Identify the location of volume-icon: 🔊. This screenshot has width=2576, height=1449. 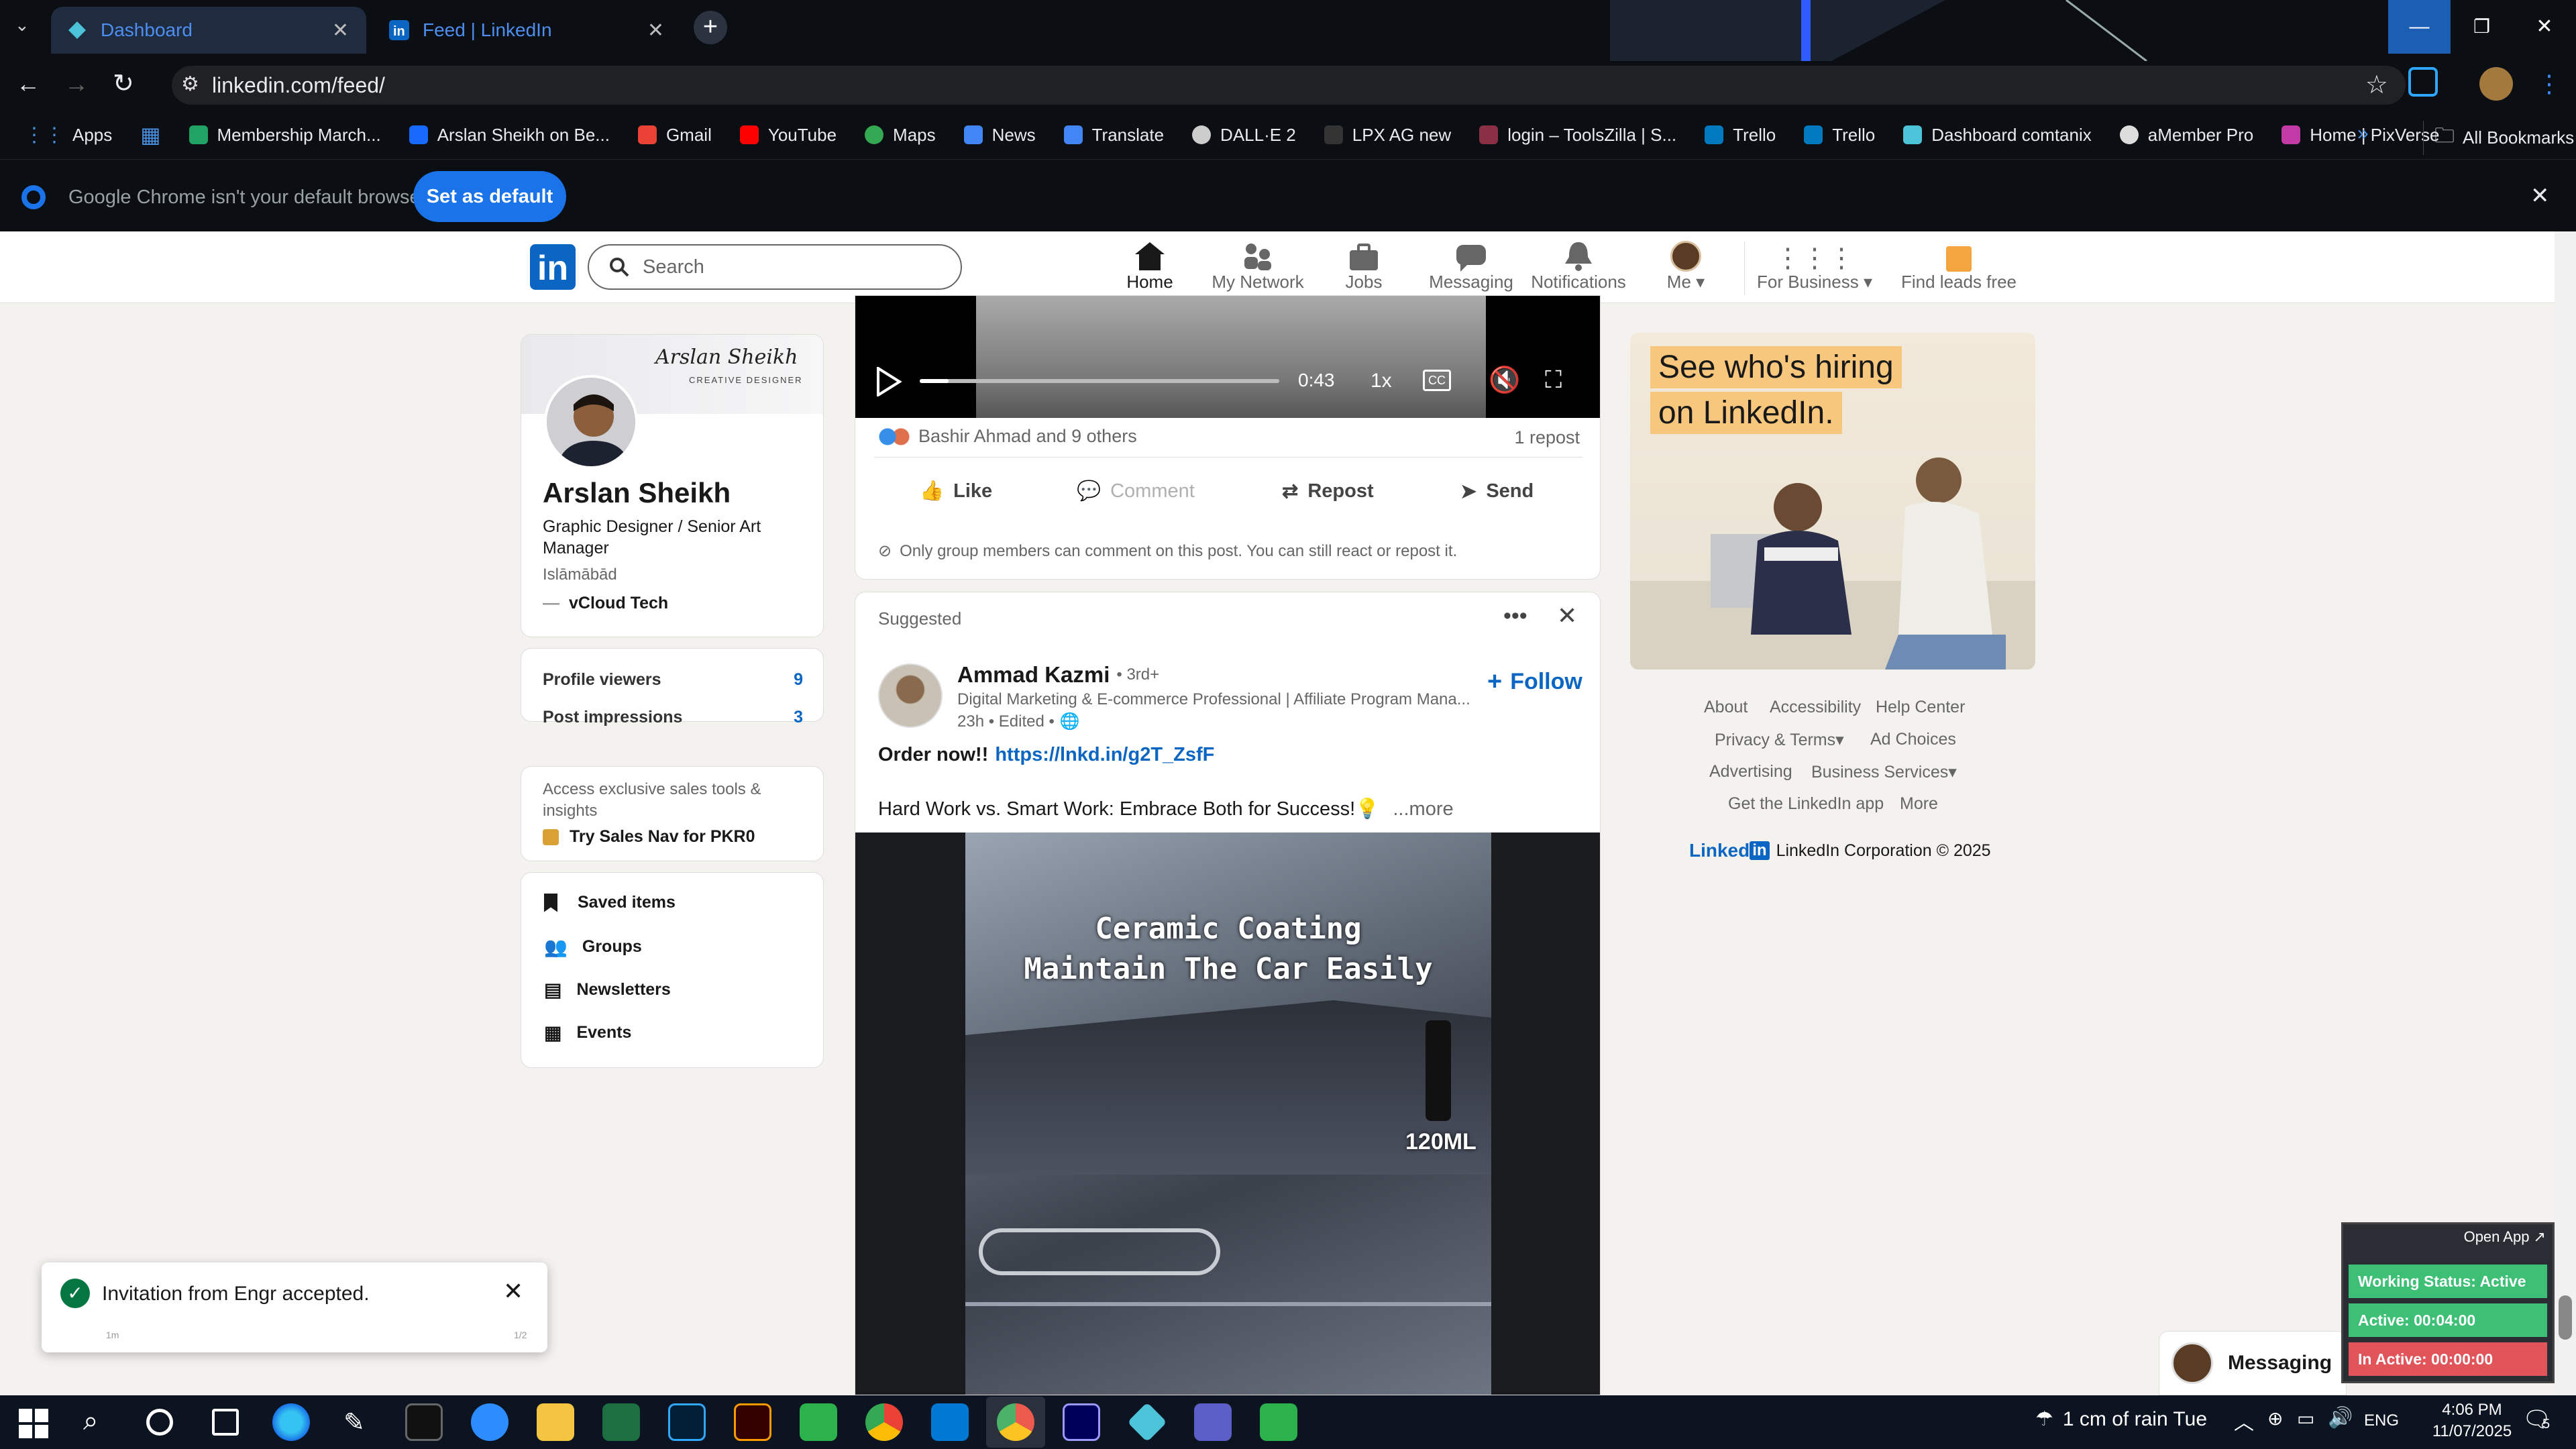
(2340, 1418).